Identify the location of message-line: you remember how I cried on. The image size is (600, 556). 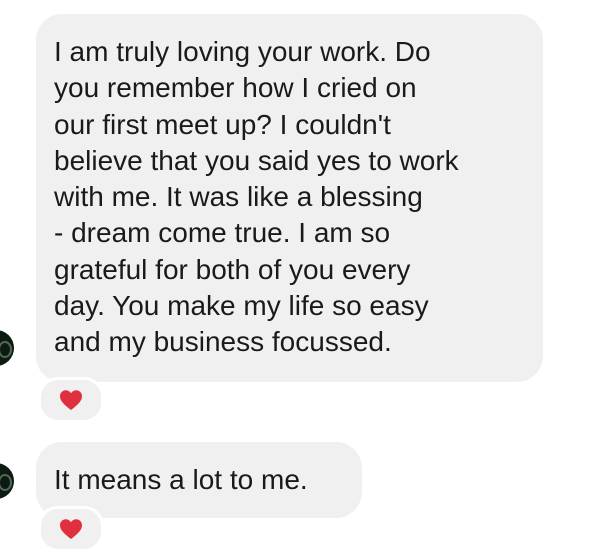
(235, 88).